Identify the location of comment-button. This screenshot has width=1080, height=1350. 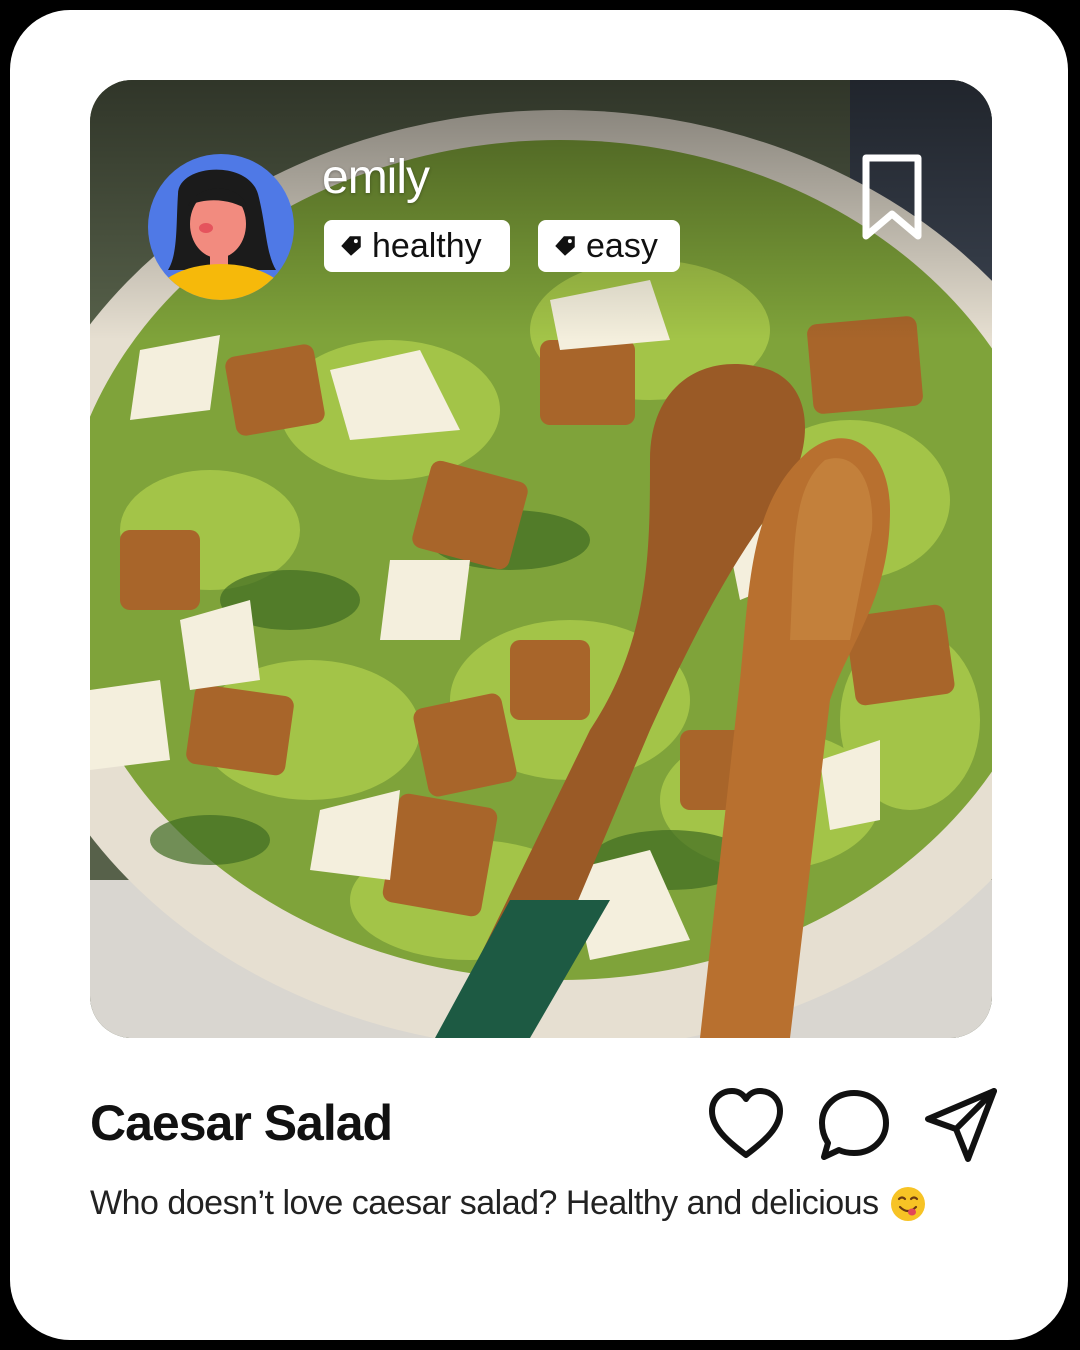
(854, 1125).